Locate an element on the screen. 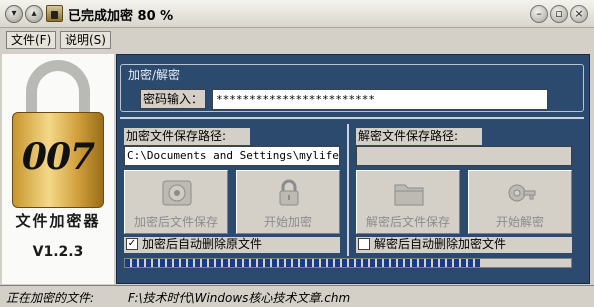 The height and width of the screenshot is (307, 594). branding-panel: 007 文件加密器 V1.2.3 is located at coordinates (58, 169).